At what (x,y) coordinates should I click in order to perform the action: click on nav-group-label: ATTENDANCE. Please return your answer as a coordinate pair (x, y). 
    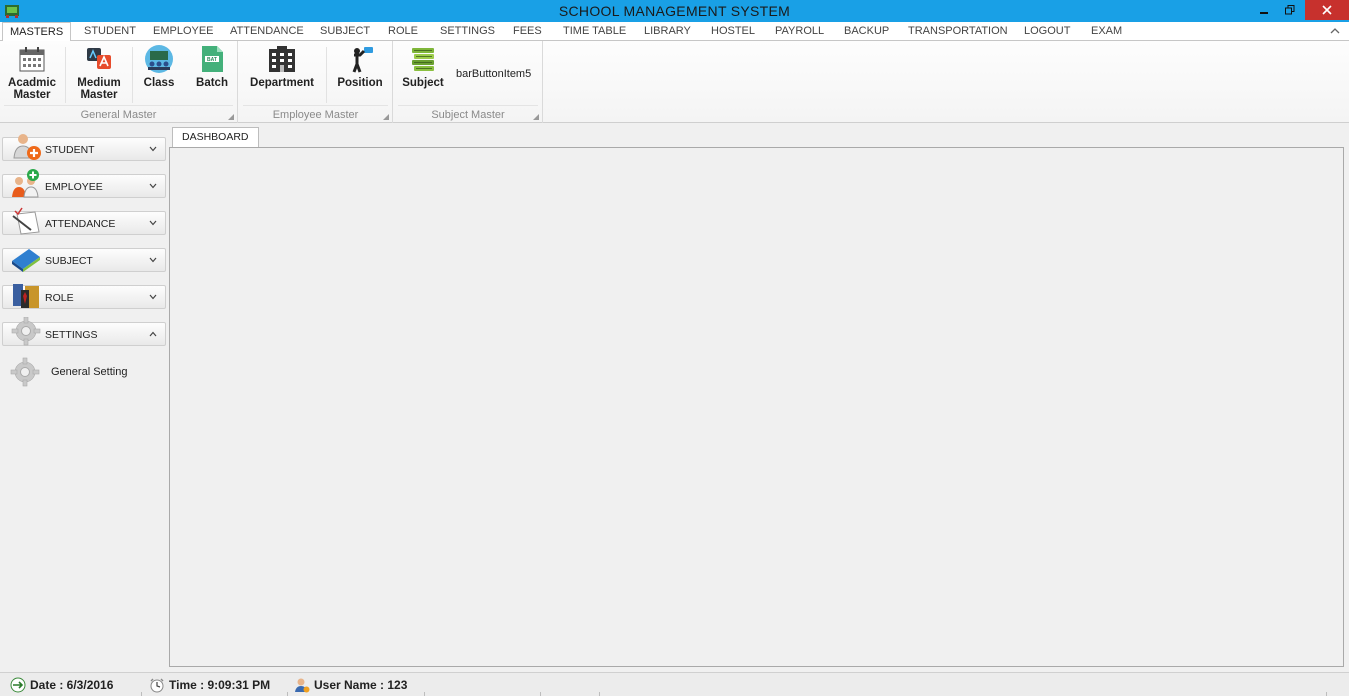
    Looking at the image, I should click on (80, 224).